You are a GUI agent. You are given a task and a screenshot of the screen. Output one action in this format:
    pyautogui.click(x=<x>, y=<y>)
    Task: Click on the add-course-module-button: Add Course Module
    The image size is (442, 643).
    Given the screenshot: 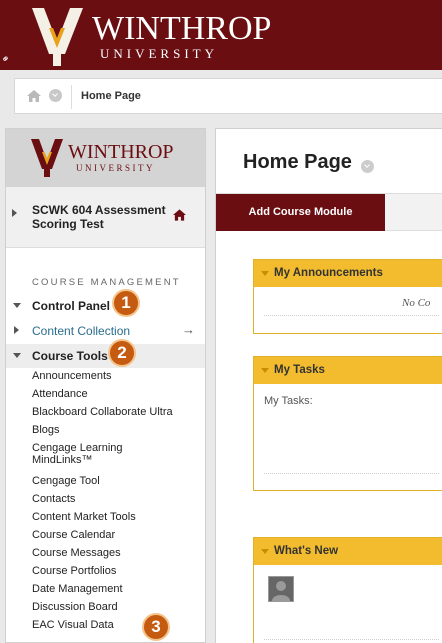 What is the action you would take?
    pyautogui.click(x=300, y=212)
    